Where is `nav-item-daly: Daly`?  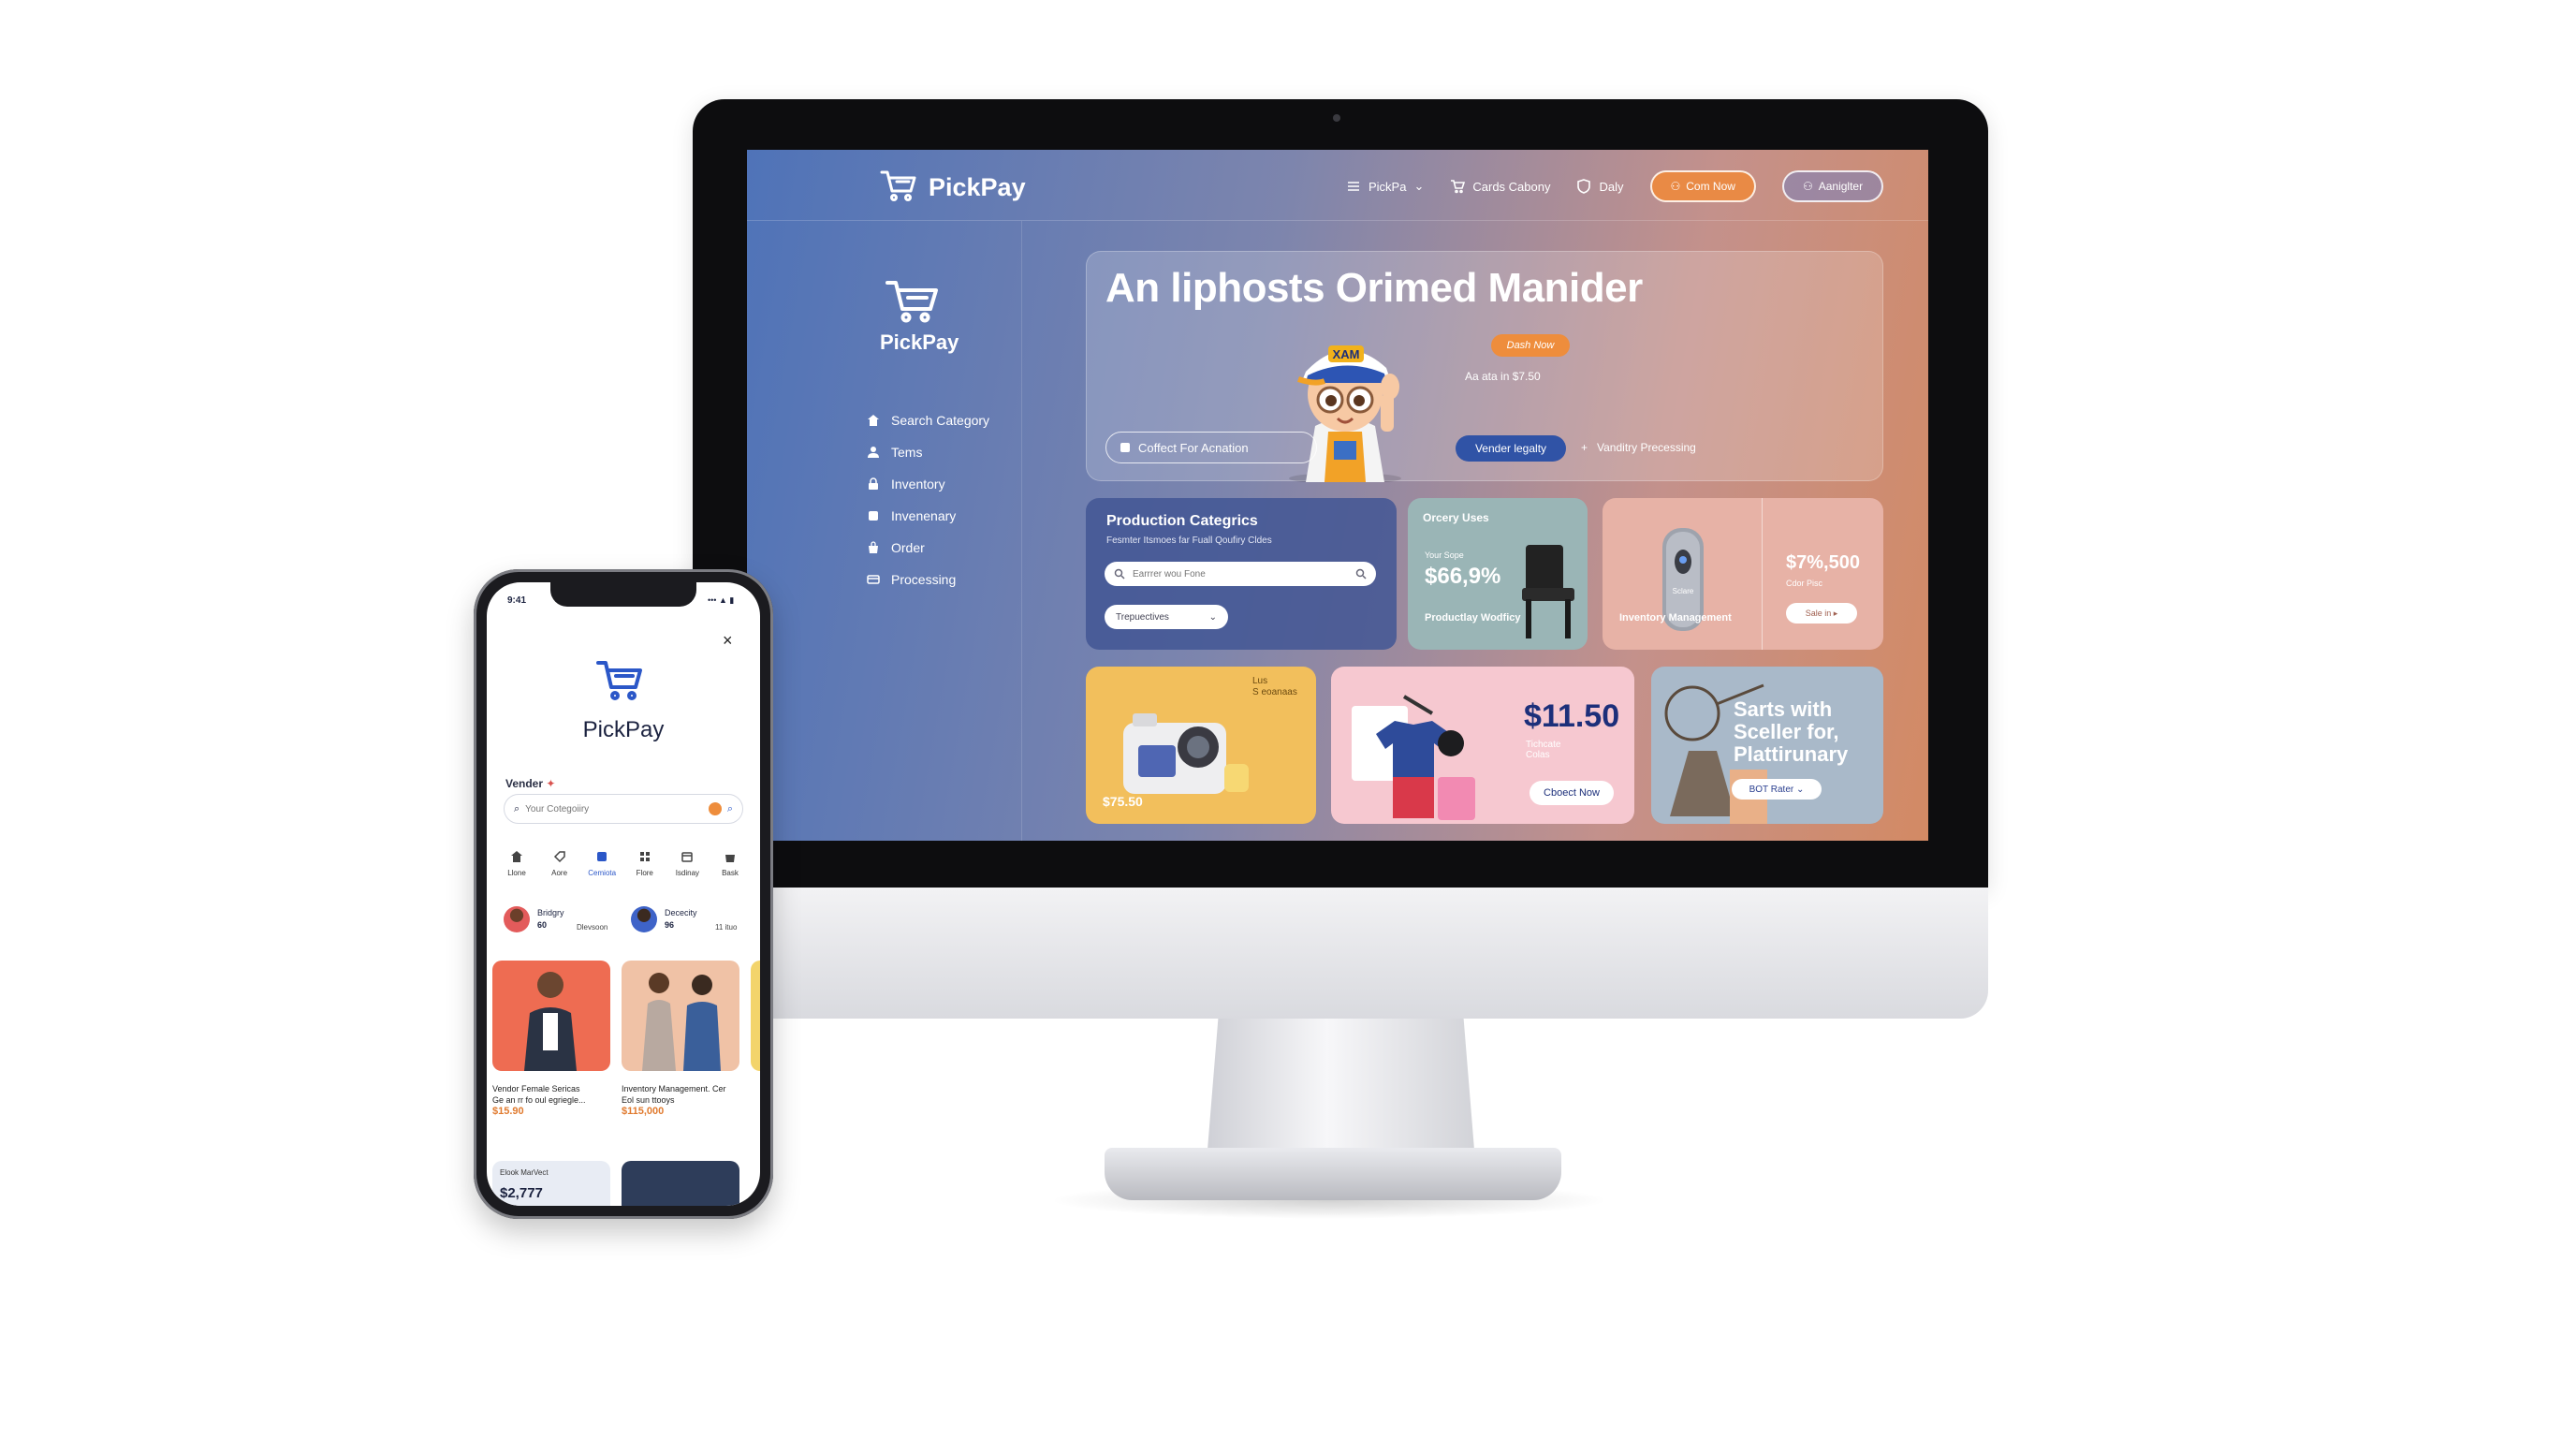 nav-item-daly: Daly is located at coordinates (1600, 186).